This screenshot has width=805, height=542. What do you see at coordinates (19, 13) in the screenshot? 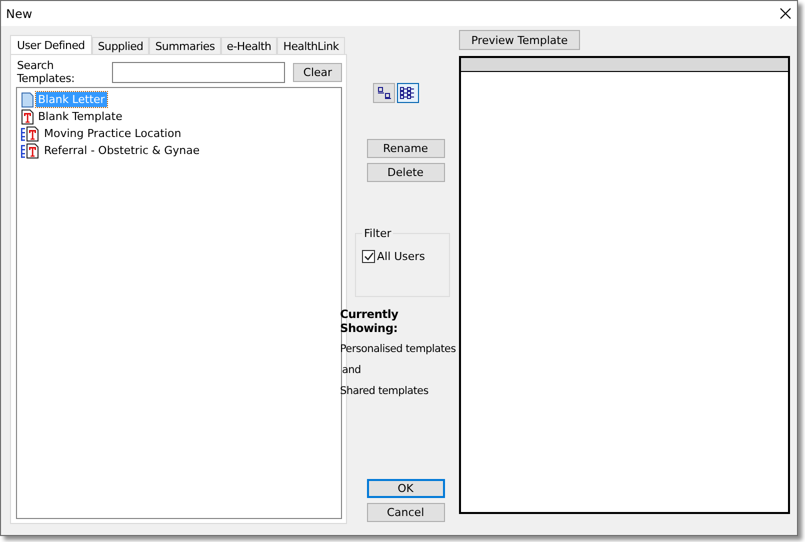
I see `window-title: New` at bounding box center [19, 13].